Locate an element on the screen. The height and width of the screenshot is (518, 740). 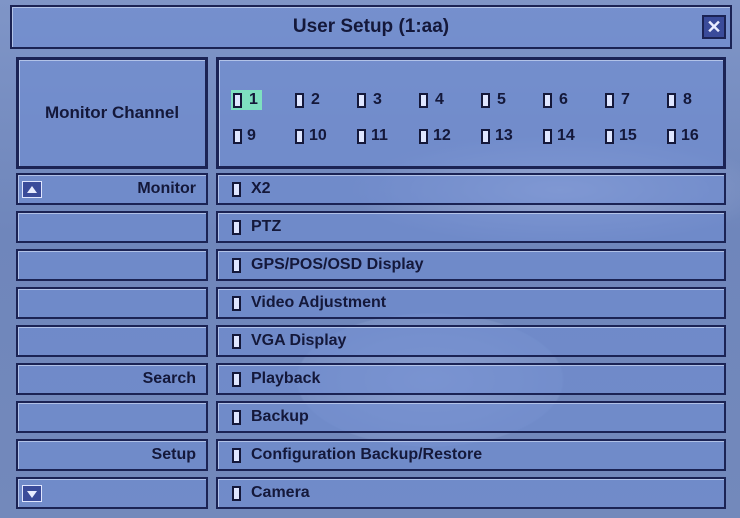
dialog-title-bar: User Setup (1:aa) ✕ is located at coordinates (371, 27).